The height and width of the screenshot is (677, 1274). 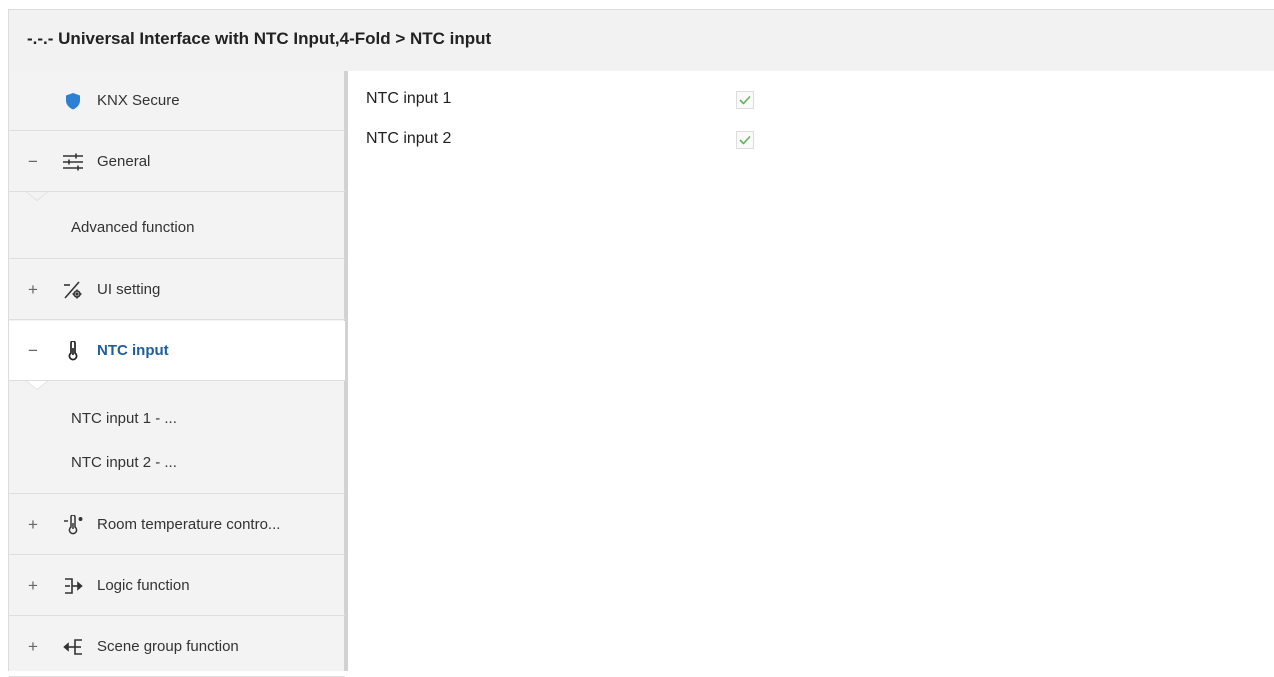 I want to click on param-label: NTC input 2, so click(x=409, y=138).